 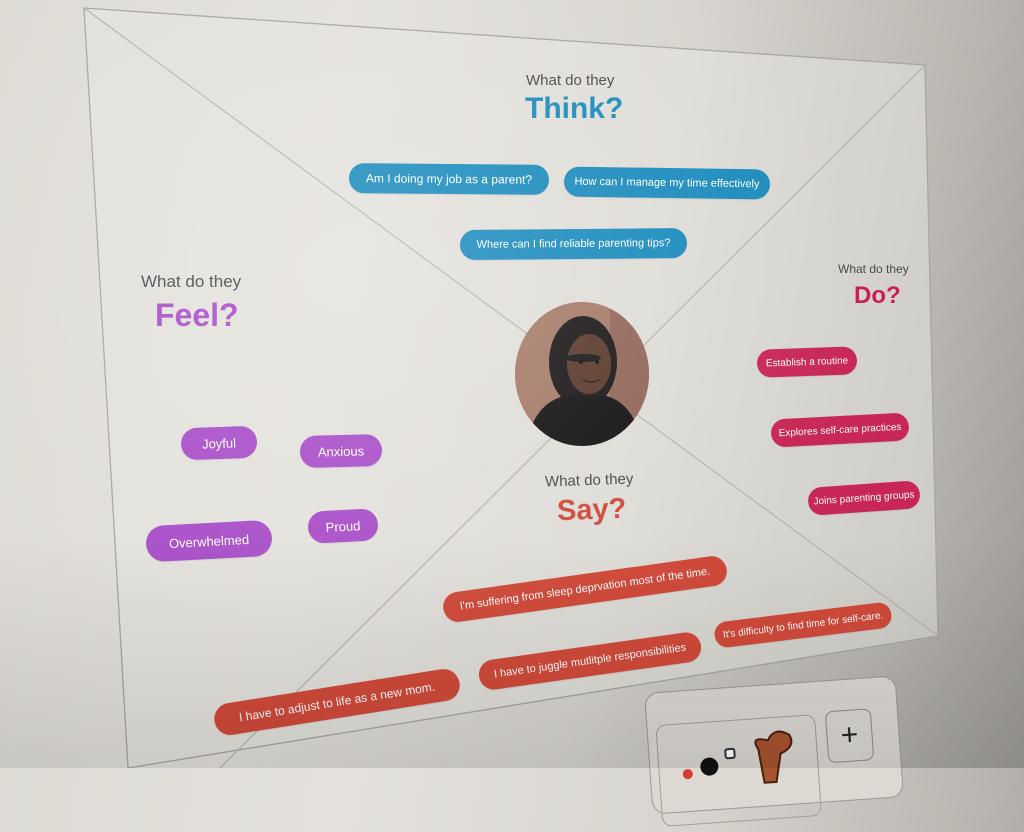 I want to click on bottom-toolbar: +, so click(x=774, y=751).